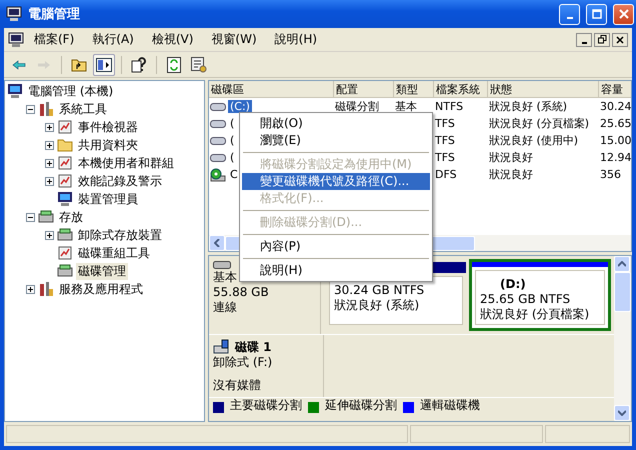 The image size is (636, 450). Describe the element at coordinates (266, 405) in the screenshot. I see `legend-label: 主要磁碟分割` at that location.